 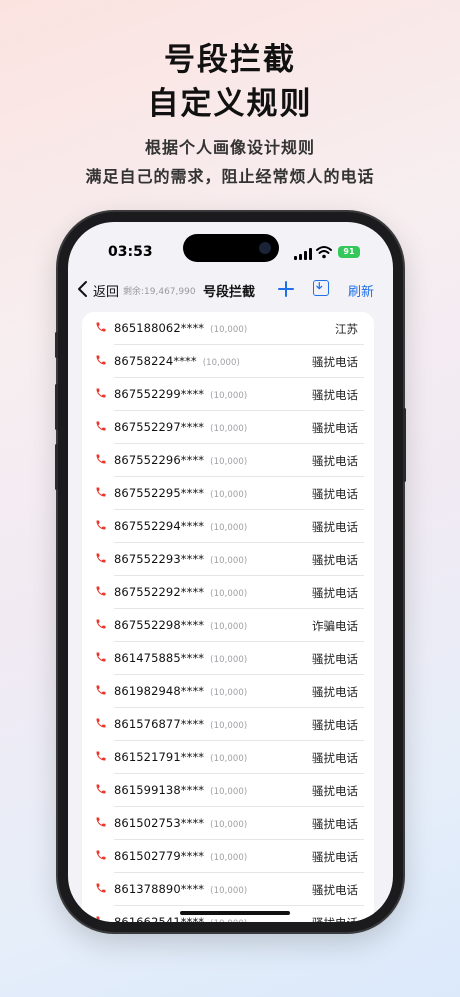 I want to click on rule-tag: 江苏, so click(x=346, y=329).